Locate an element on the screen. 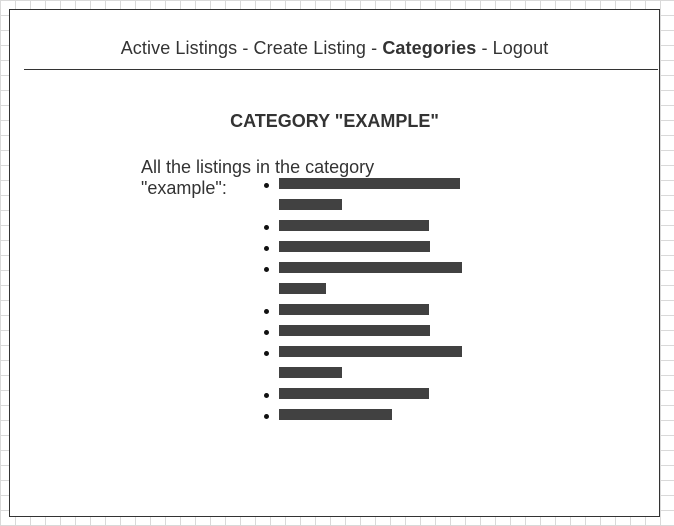 The image size is (674, 526). listing-list is located at coordinates (360, 304).